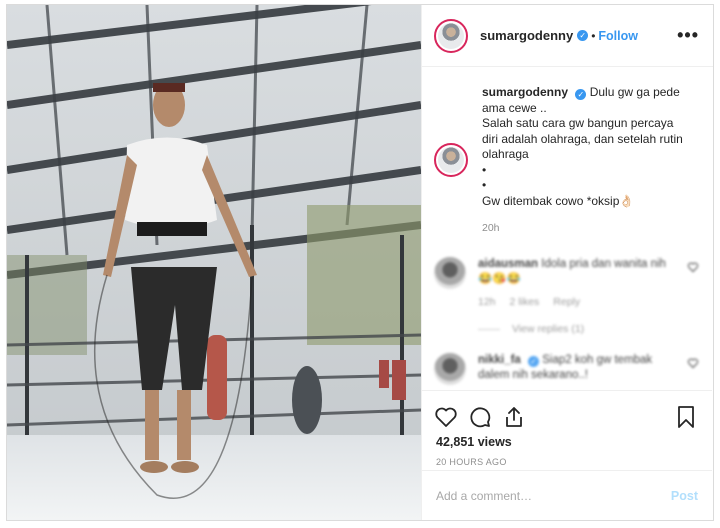  Describe the element at coordinates (566, 302) in the screenshot. I see `reply-button: Reply` at that location.